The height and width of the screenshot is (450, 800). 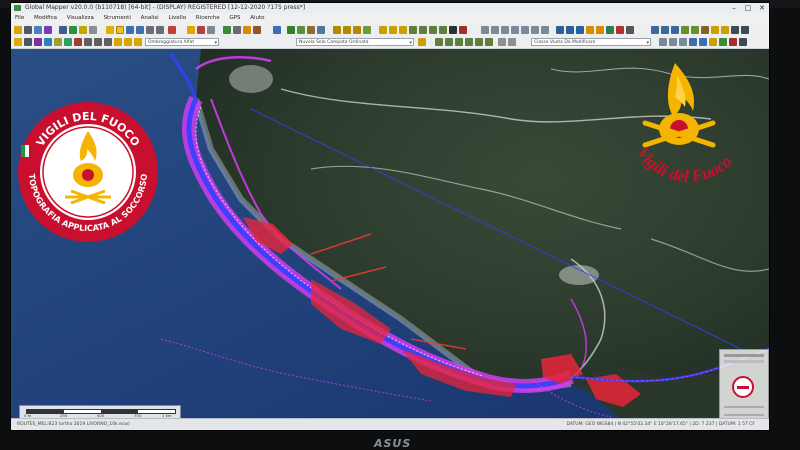 I want to click on menu-file: File, so click(x=19, y=18).